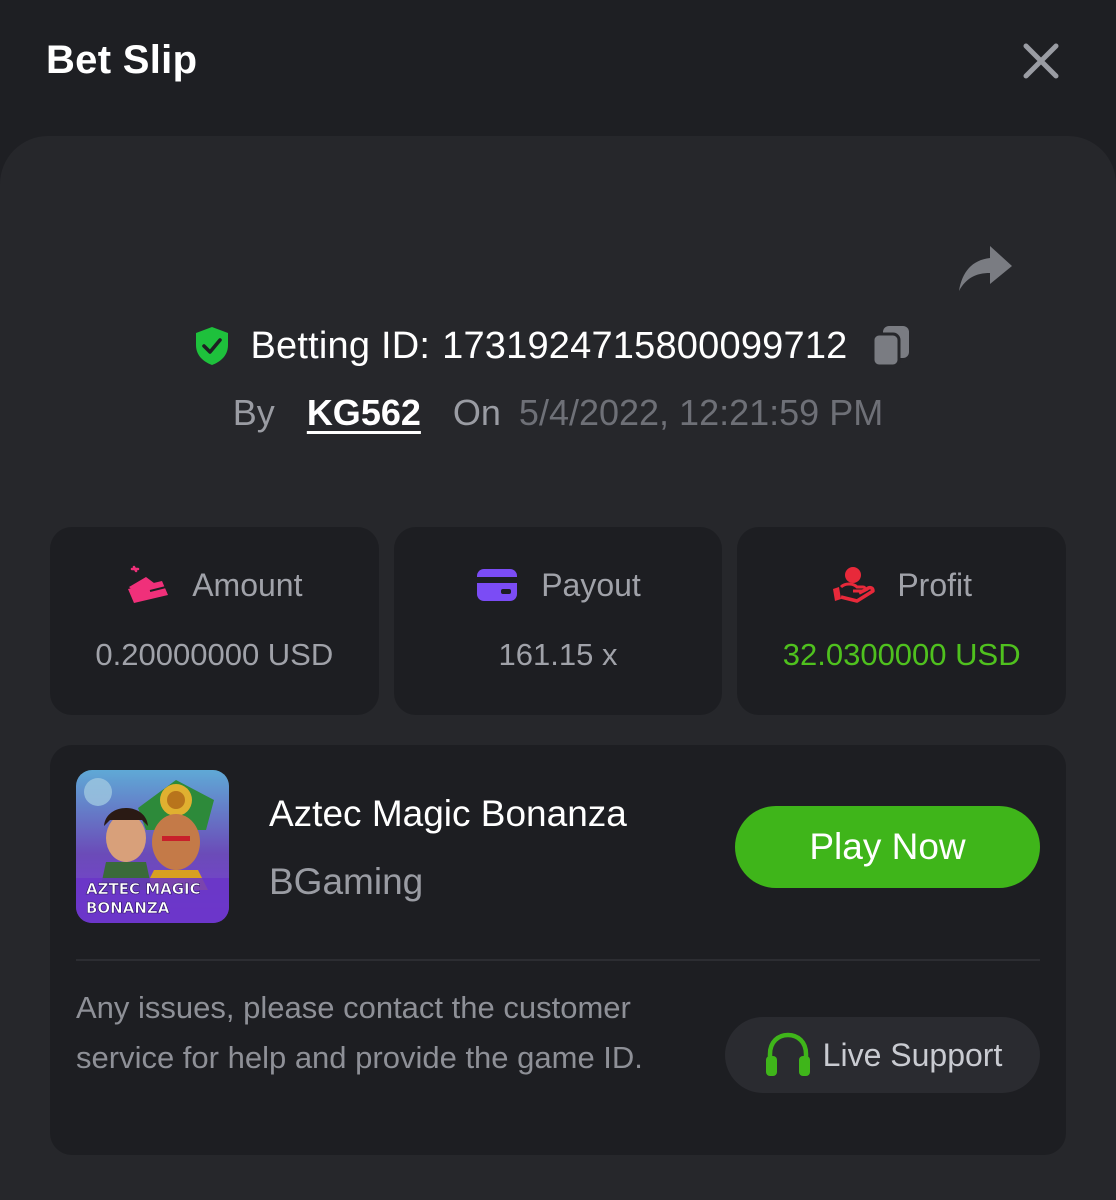 Image resolution: width=1116 pixels, height=1200 pixels. Describe the element at coordinates (887, 847) in the screenshot. I see `play-now-button: Play Now` at that location.